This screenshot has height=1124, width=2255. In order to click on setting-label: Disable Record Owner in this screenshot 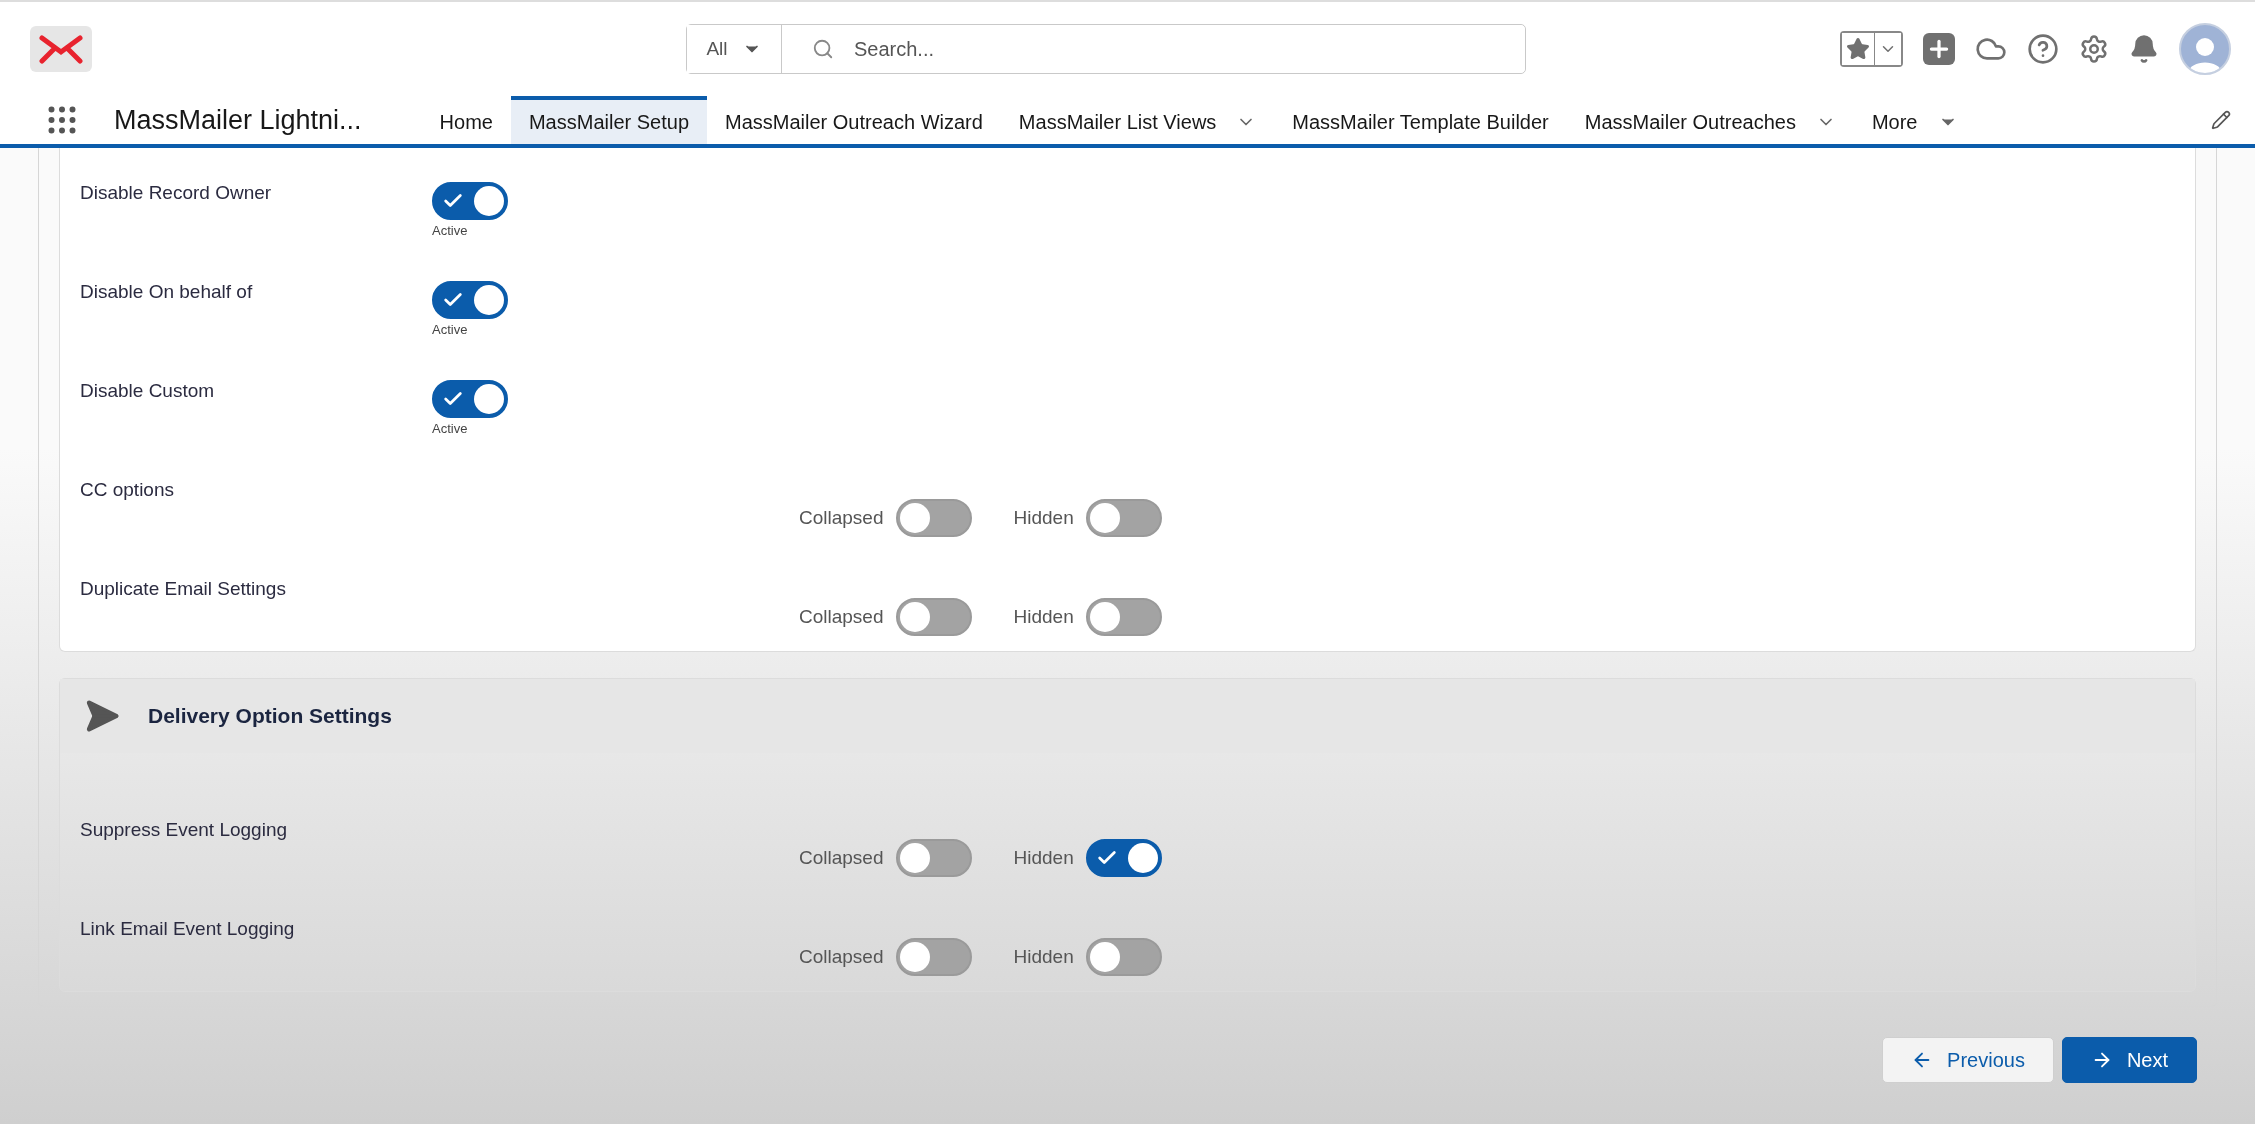, I will do `click(176, 193)`.